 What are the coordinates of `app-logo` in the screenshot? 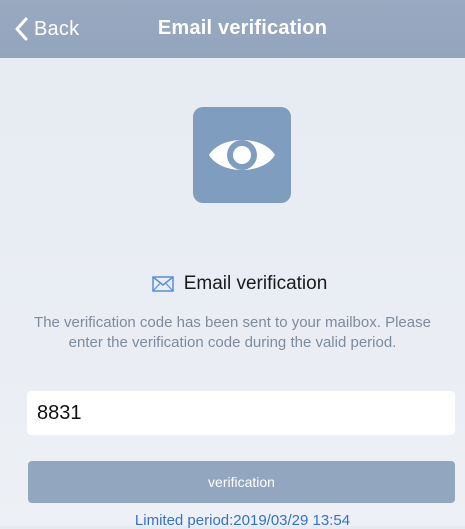 It's located at (242, 155).